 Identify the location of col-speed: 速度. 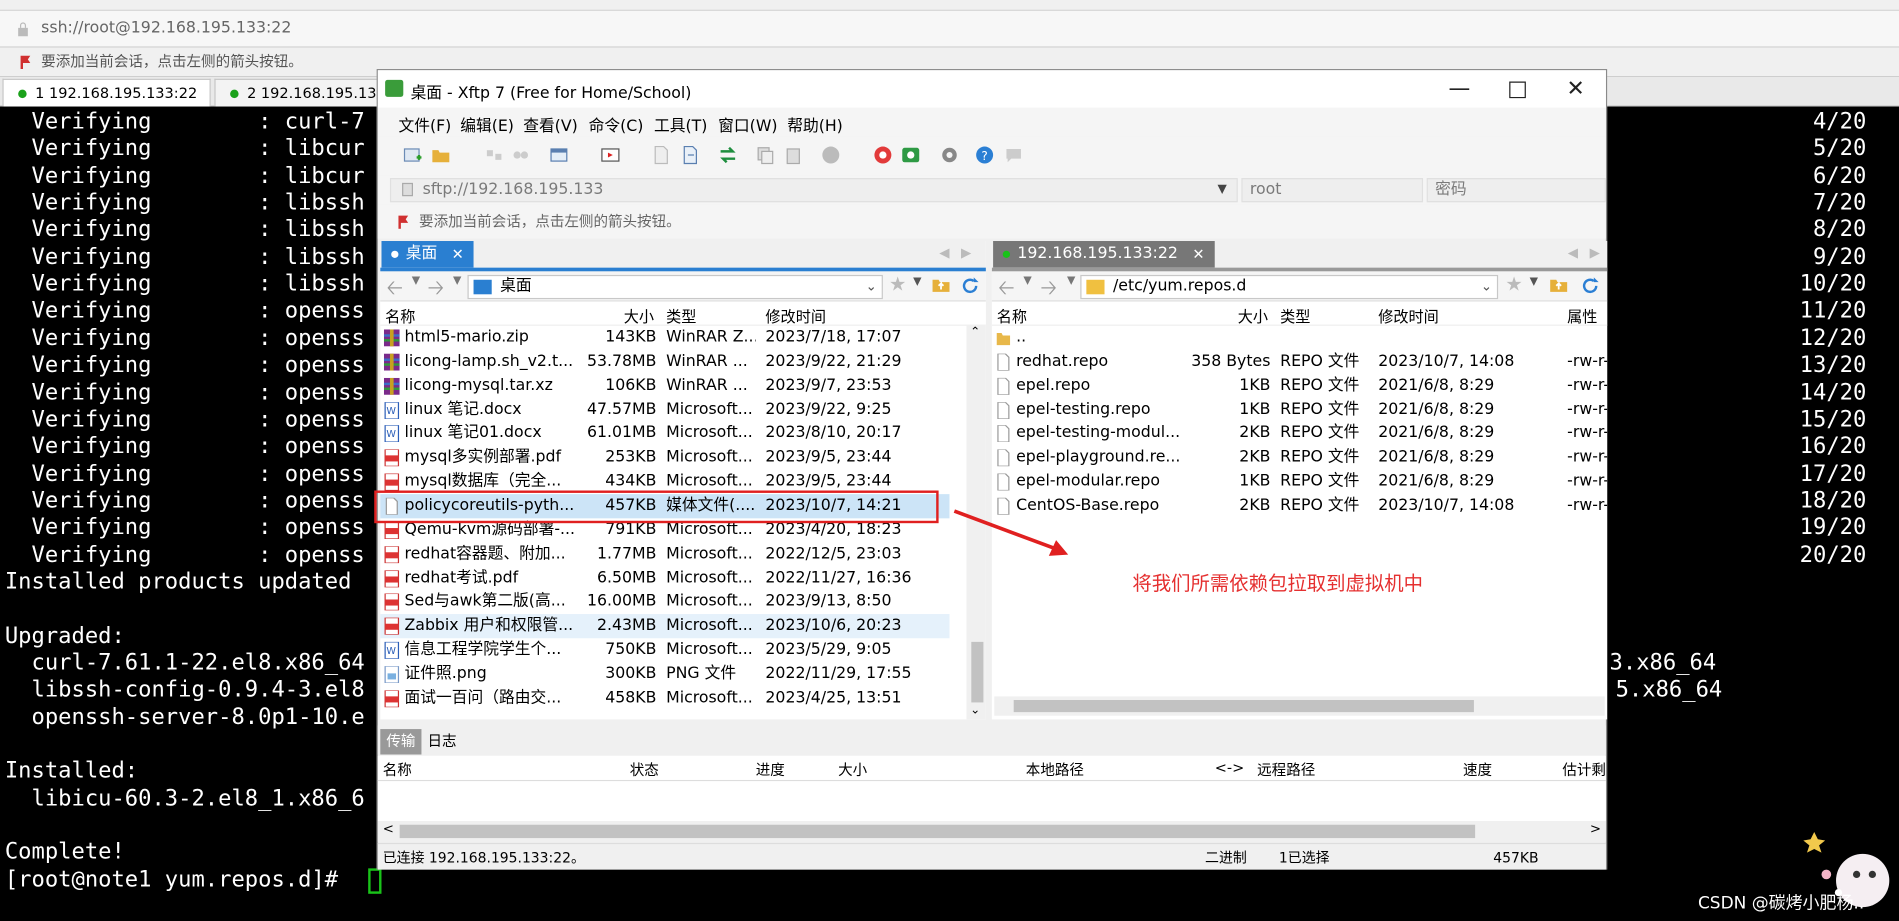
(1477, 769).